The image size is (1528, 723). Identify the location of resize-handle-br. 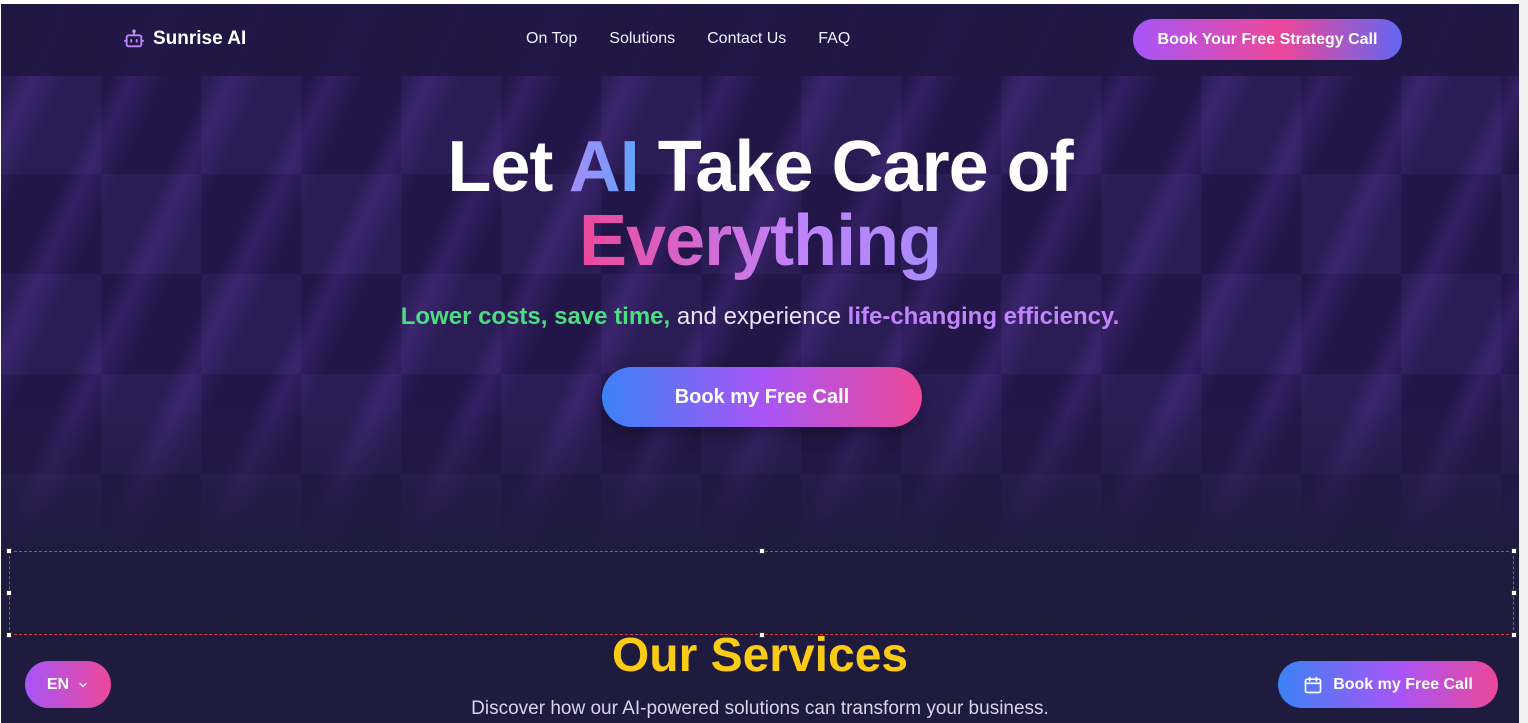
(1514, 635).